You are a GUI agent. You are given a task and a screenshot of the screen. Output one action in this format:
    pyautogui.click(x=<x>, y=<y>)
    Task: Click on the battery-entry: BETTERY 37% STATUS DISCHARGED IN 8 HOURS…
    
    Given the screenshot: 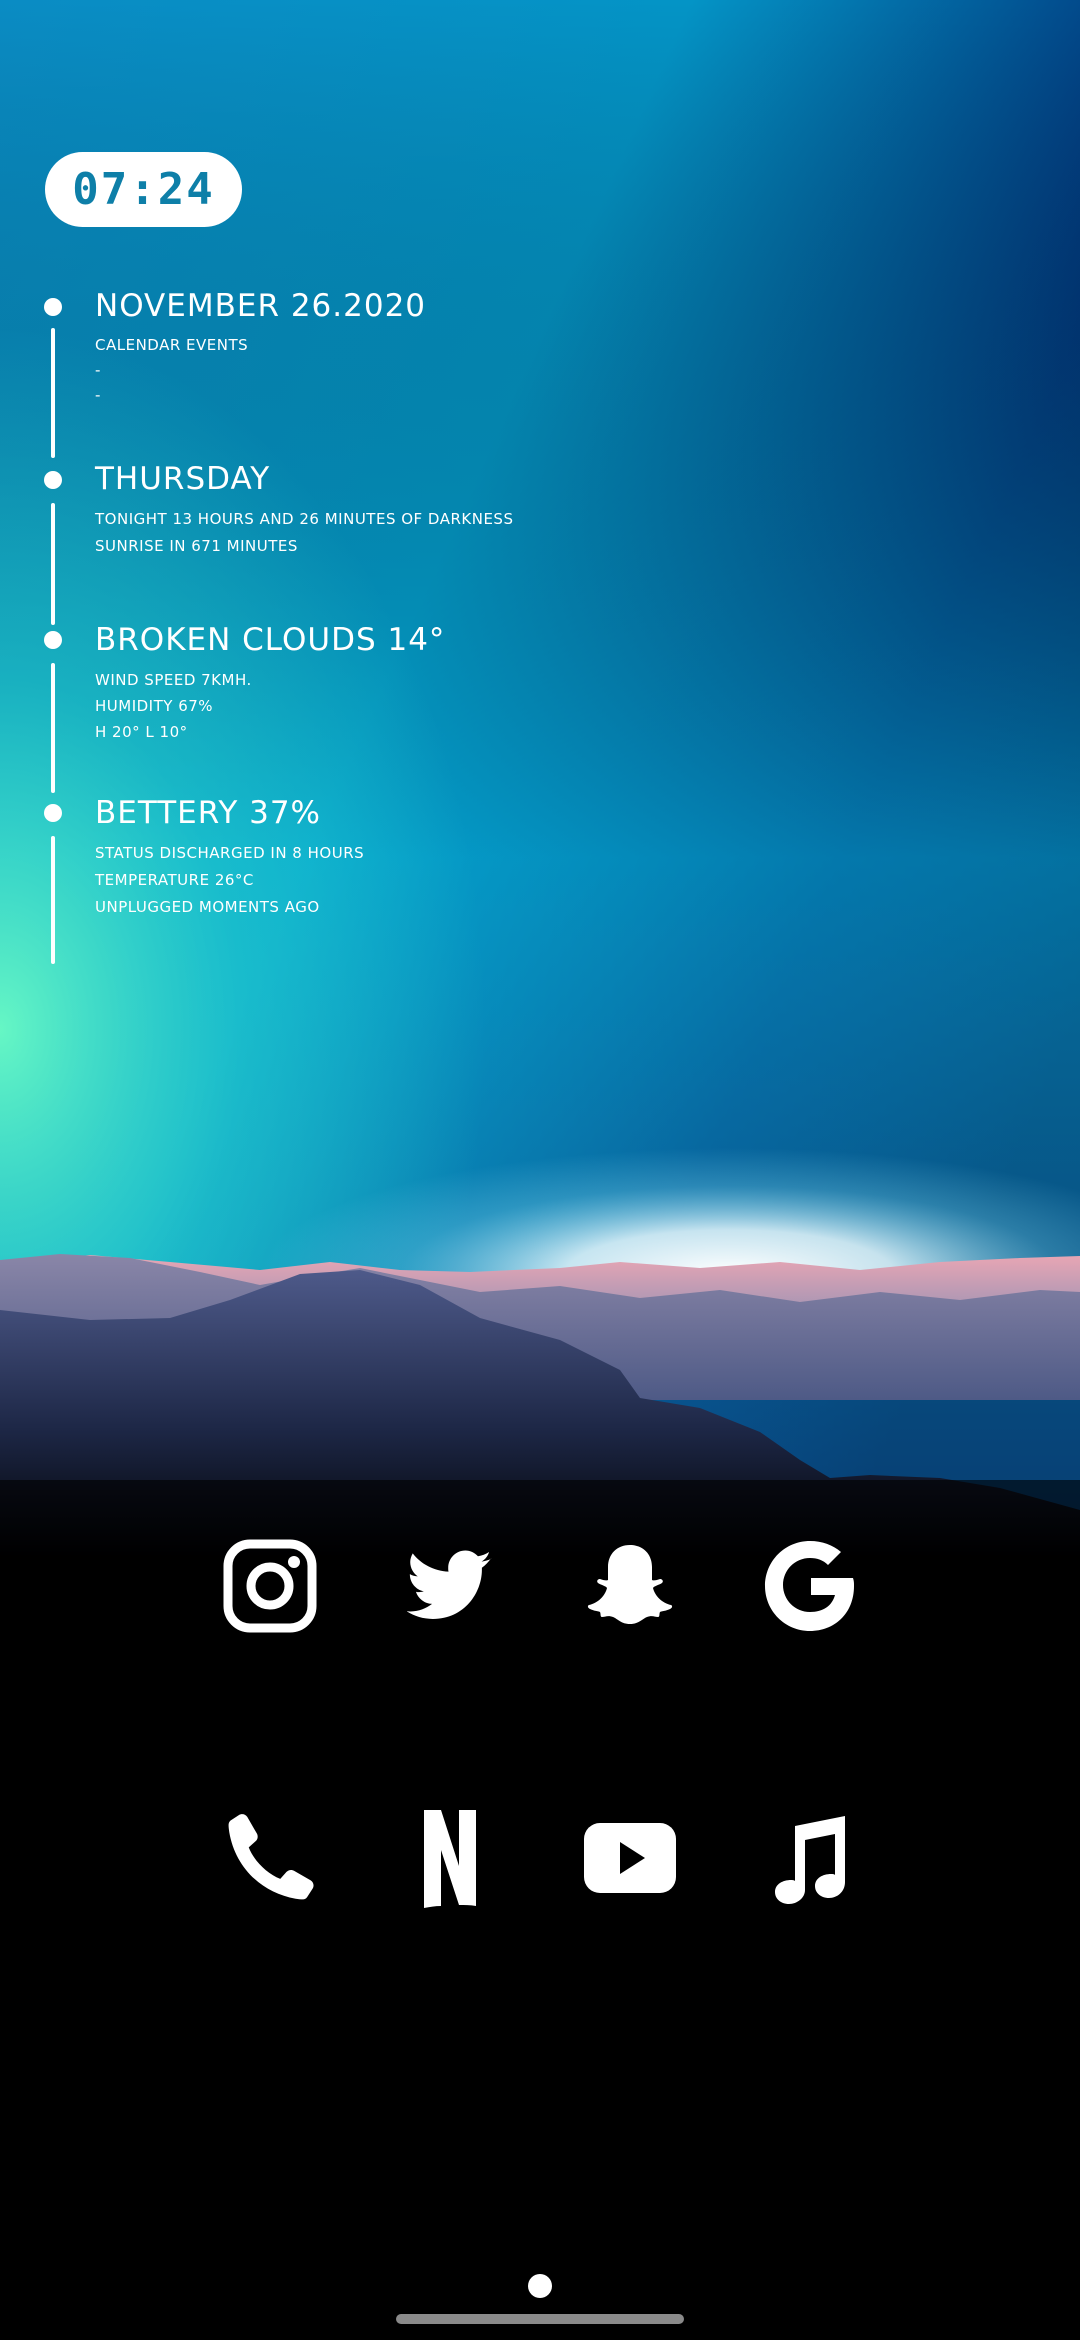 What is the action you would take?
    pyautogui.click(x=229, y=857)
    